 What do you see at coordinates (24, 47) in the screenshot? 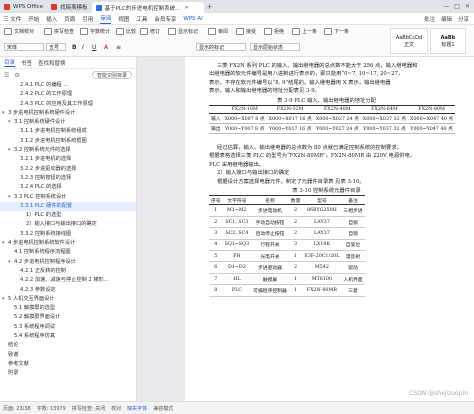
I see `font-name-select: 宋体` at bounding box center [24, 47].